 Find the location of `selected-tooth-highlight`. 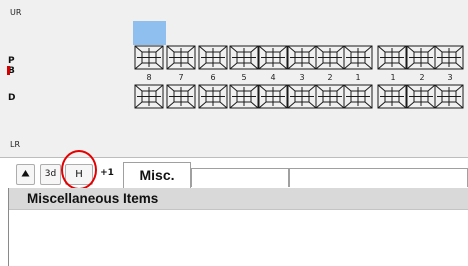

selected-tooth-highlight is located at coordinates (149, 33).